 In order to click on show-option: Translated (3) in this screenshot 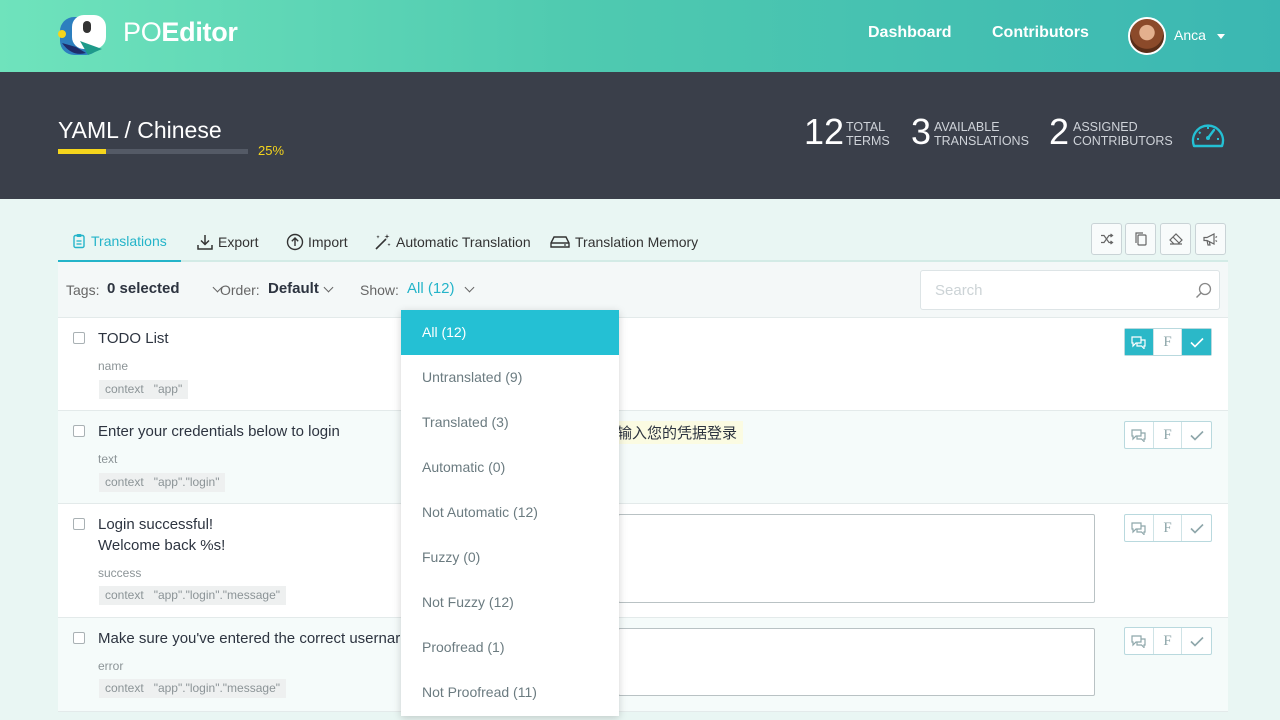, I will do `click(510, 422)`.